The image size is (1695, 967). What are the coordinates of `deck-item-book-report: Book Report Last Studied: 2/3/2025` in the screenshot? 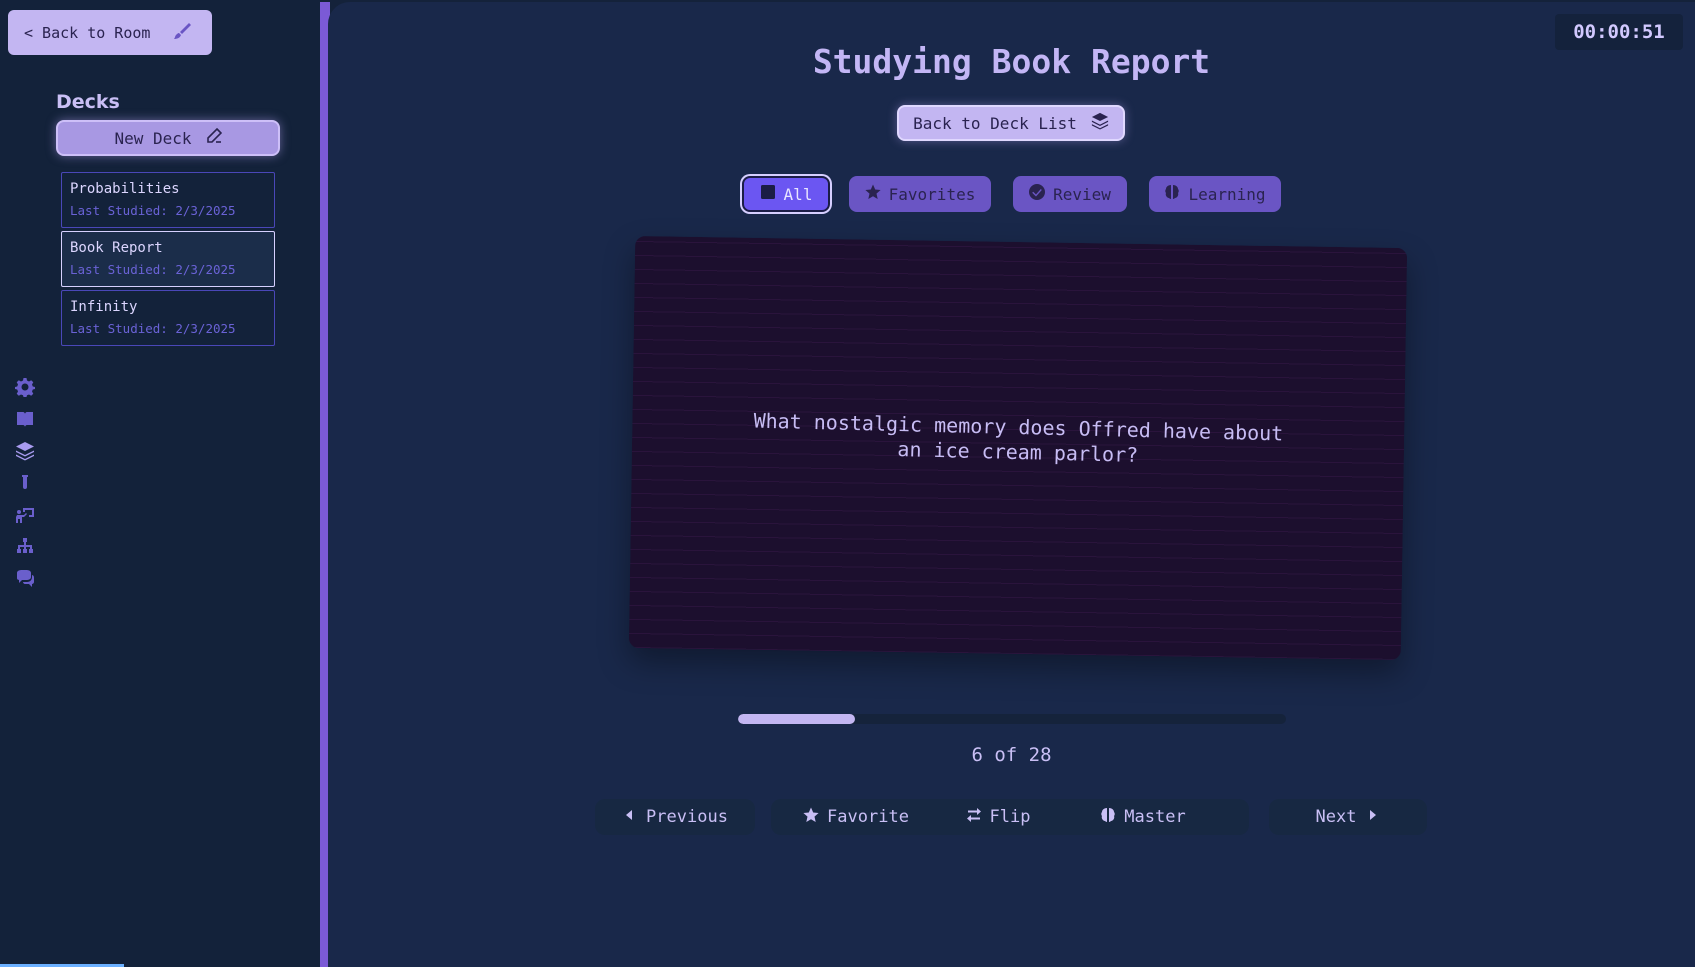 It's located at (168, 259).